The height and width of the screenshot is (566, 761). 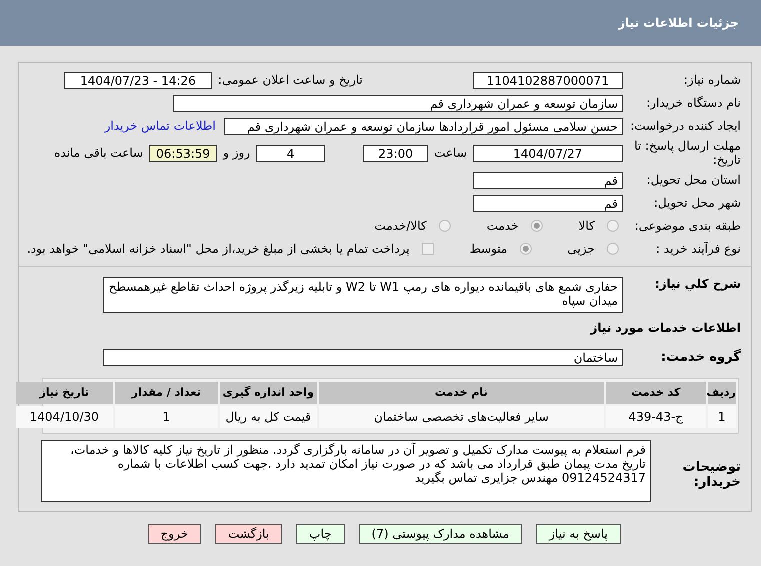 What do you see at coordinates (99, 153) in the screenshot?
I see `remaining-label: ساعت باقی مانده` at bounding box center [99, 153].